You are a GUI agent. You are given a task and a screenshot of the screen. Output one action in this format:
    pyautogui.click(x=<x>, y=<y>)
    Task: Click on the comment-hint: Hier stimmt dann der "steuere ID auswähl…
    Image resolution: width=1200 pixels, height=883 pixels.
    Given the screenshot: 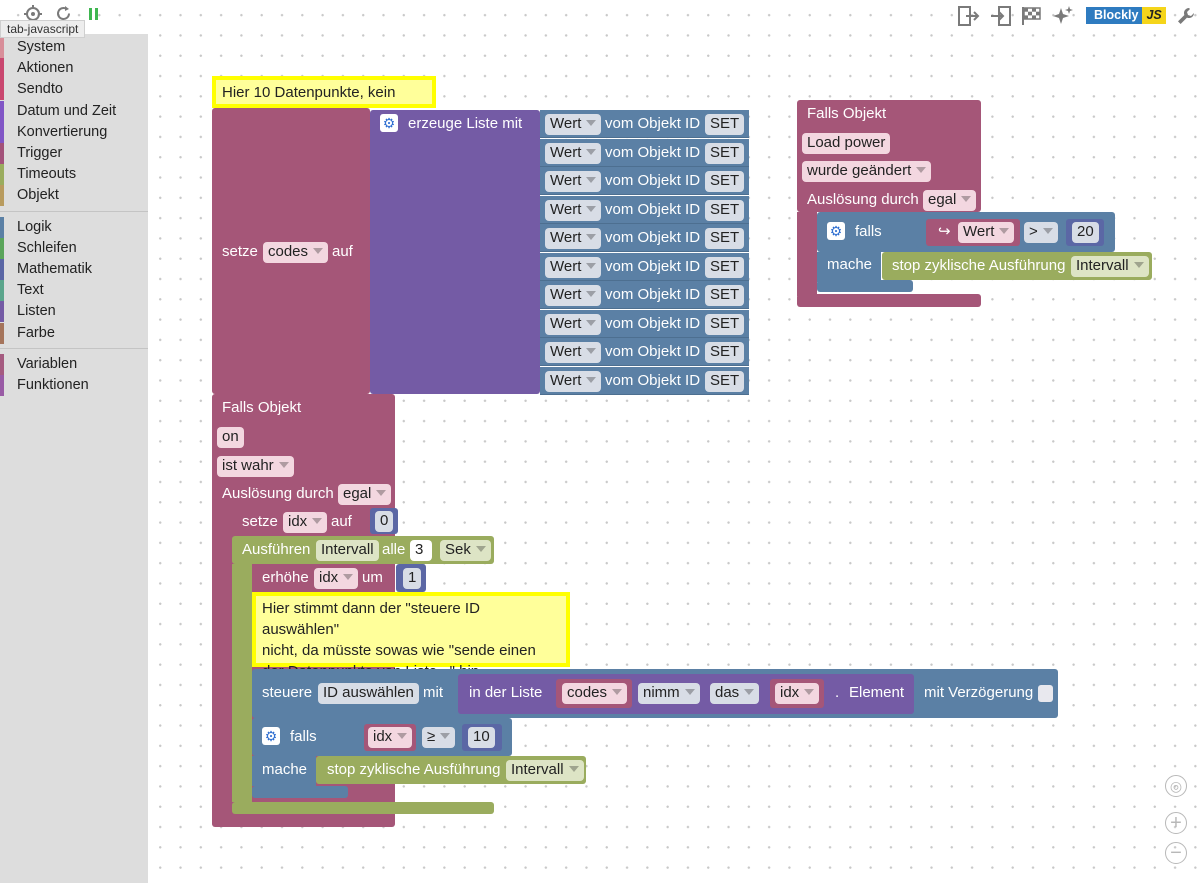 What is the action you would take?
    pyautogui.click(x=411, y=636)
    